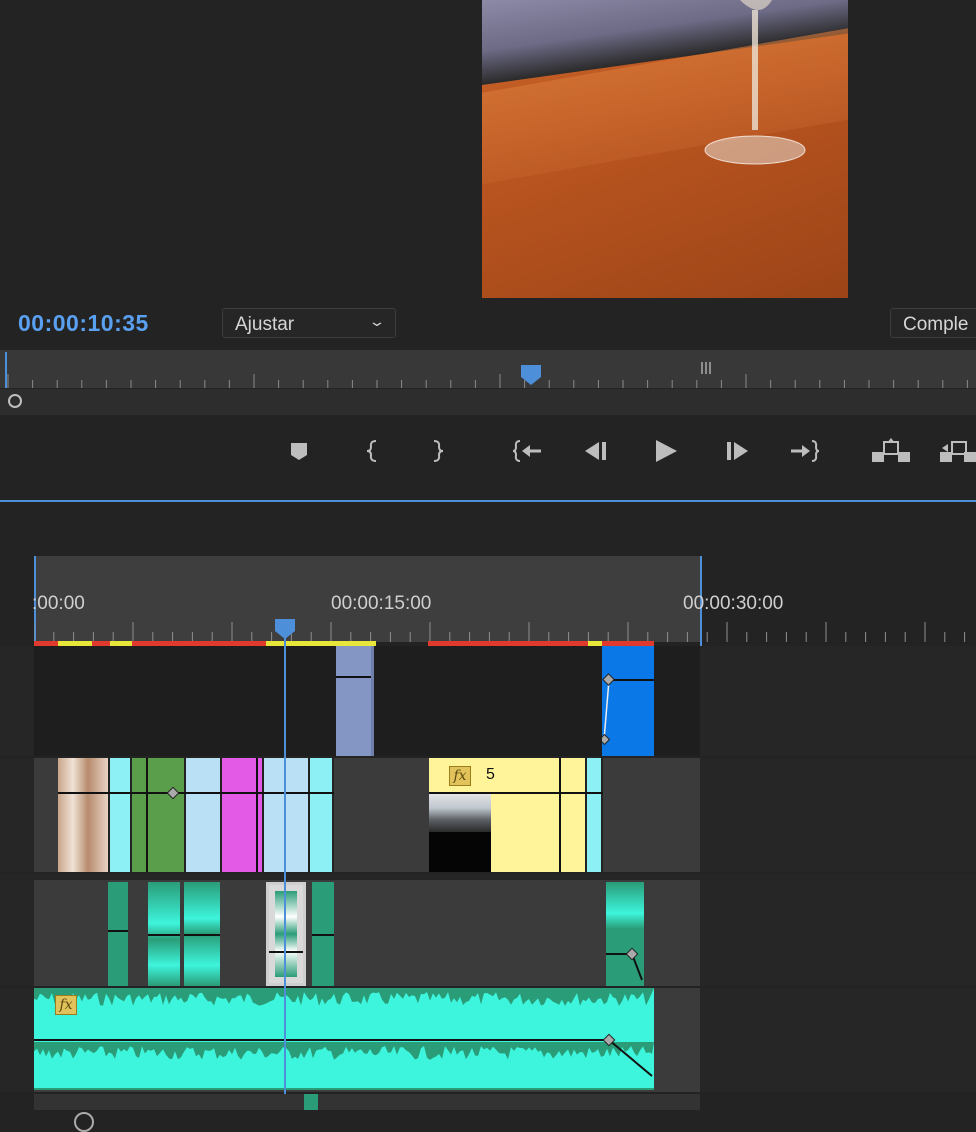 The width and height of the screenshot is (976, 1132). What do you see at coordinates (936, 324) in the screenshot?
I see `resolution-label: Comple` at bounding box center [936, 324].